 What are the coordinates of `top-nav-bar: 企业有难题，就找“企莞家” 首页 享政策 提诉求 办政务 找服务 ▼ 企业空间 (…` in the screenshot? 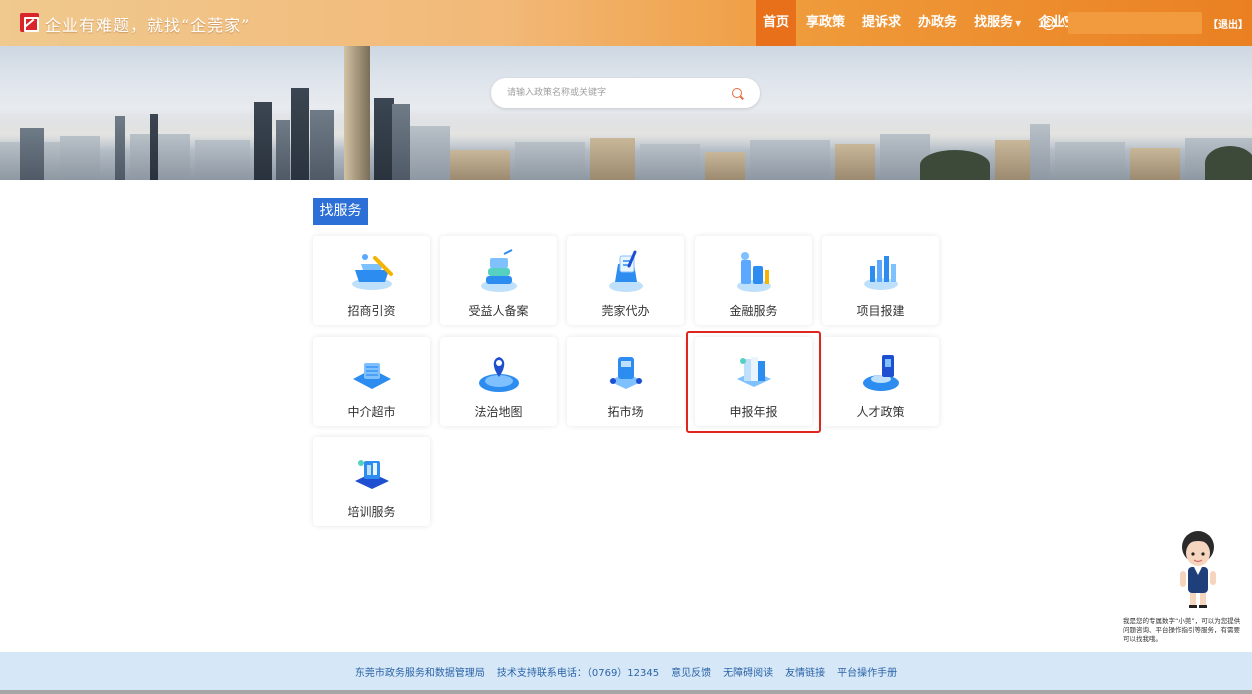 It's located at (626, 23).